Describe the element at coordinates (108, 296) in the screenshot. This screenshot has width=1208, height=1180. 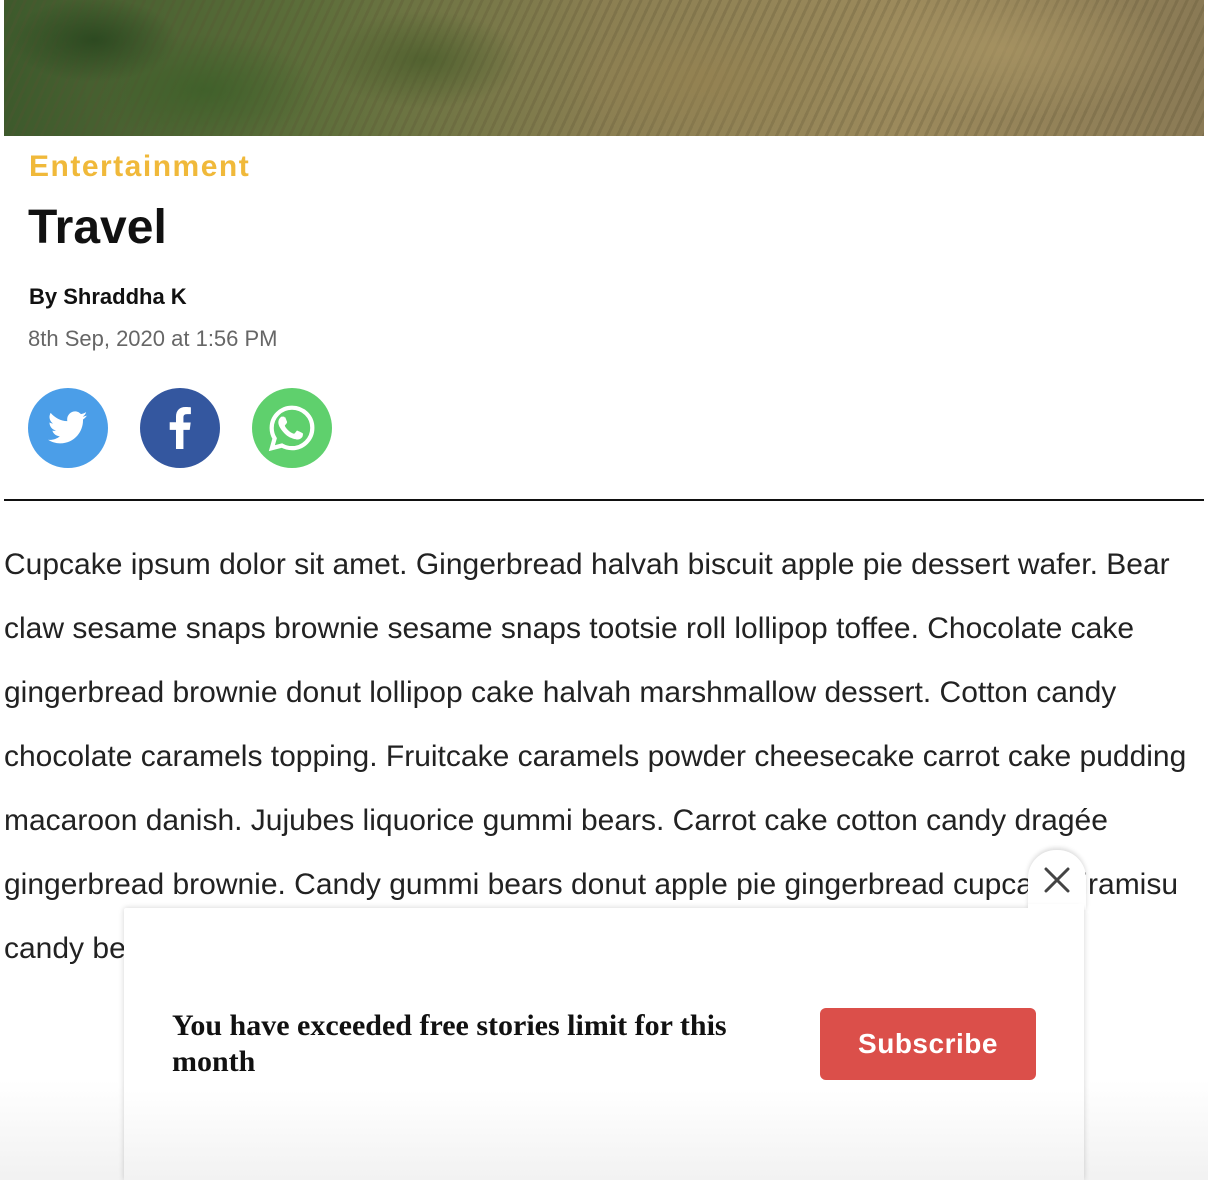
I see `article-byline: By Shraddha K` at that location.